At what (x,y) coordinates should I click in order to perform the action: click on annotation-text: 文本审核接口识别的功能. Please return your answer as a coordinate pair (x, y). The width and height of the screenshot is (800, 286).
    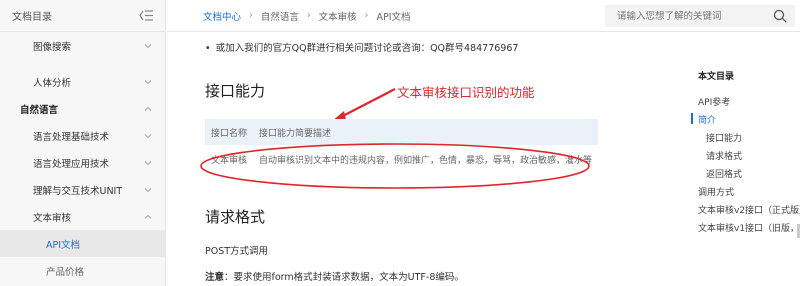
    Looking at the image, I should click on (466, 92).